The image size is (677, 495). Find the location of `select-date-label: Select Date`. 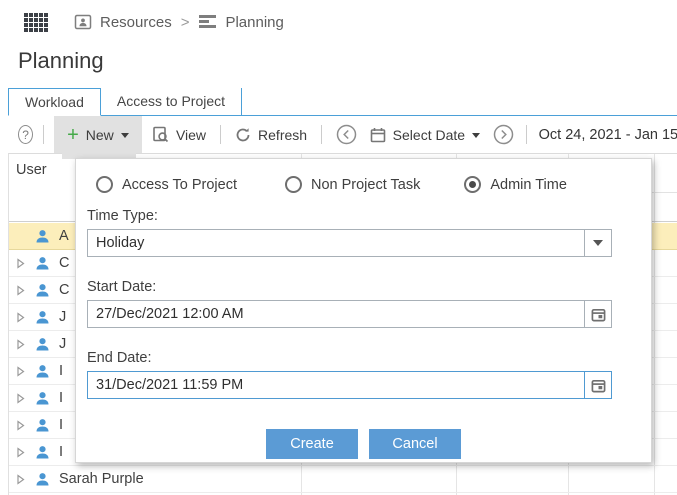

select-date-label: Select Date is located at coordinates (429, 134).